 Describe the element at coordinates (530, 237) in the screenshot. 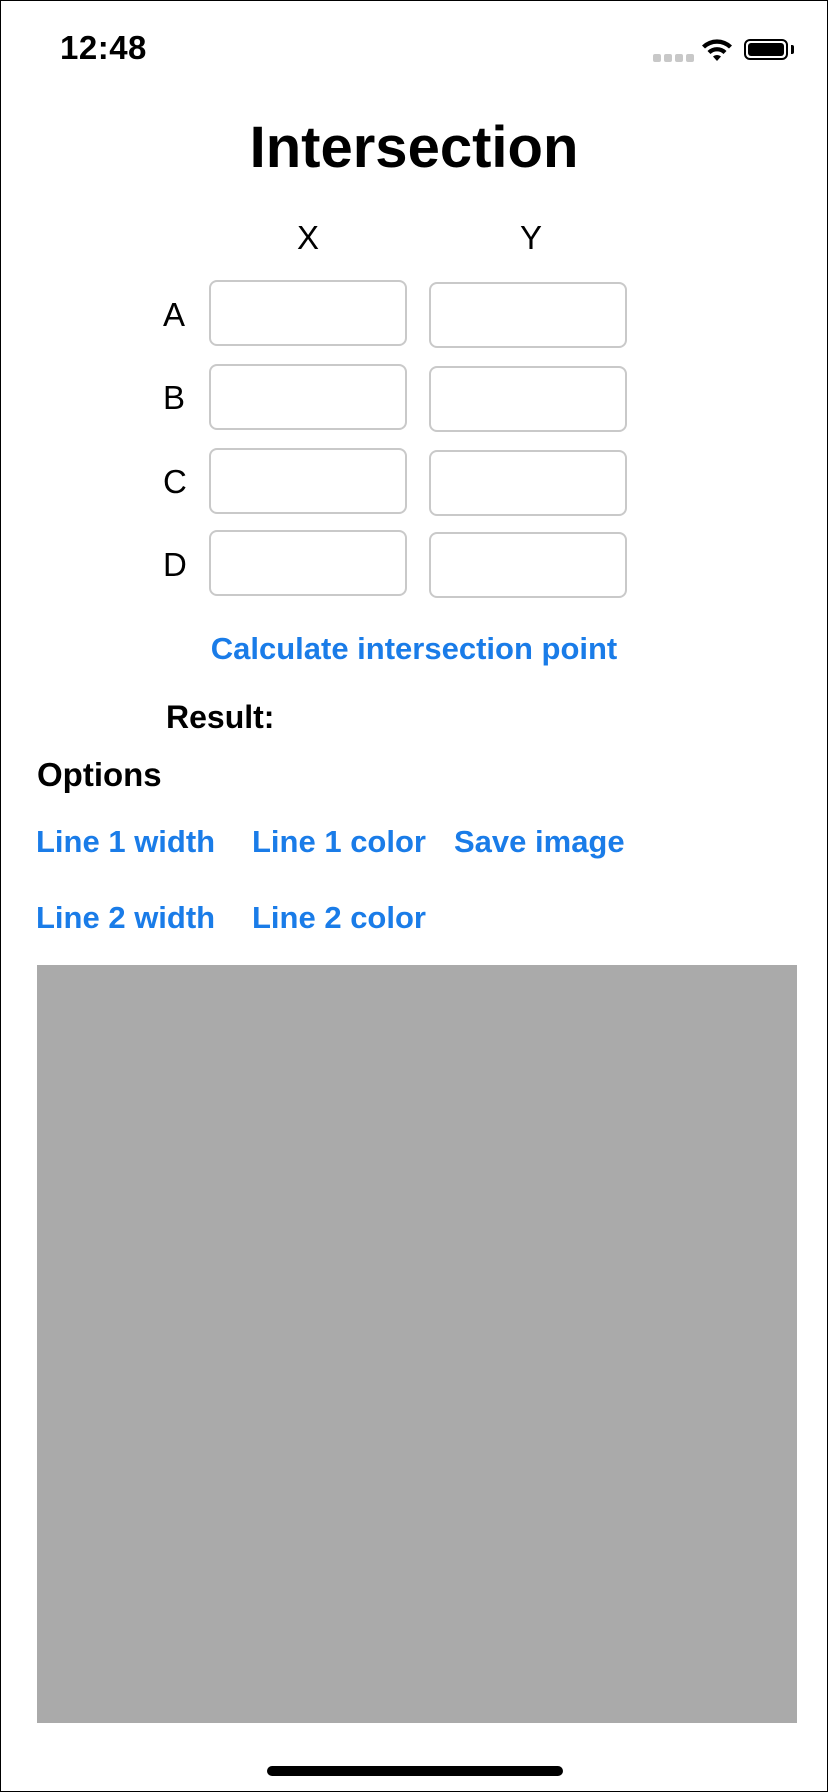

I see `column-header-y: Y` at that location.